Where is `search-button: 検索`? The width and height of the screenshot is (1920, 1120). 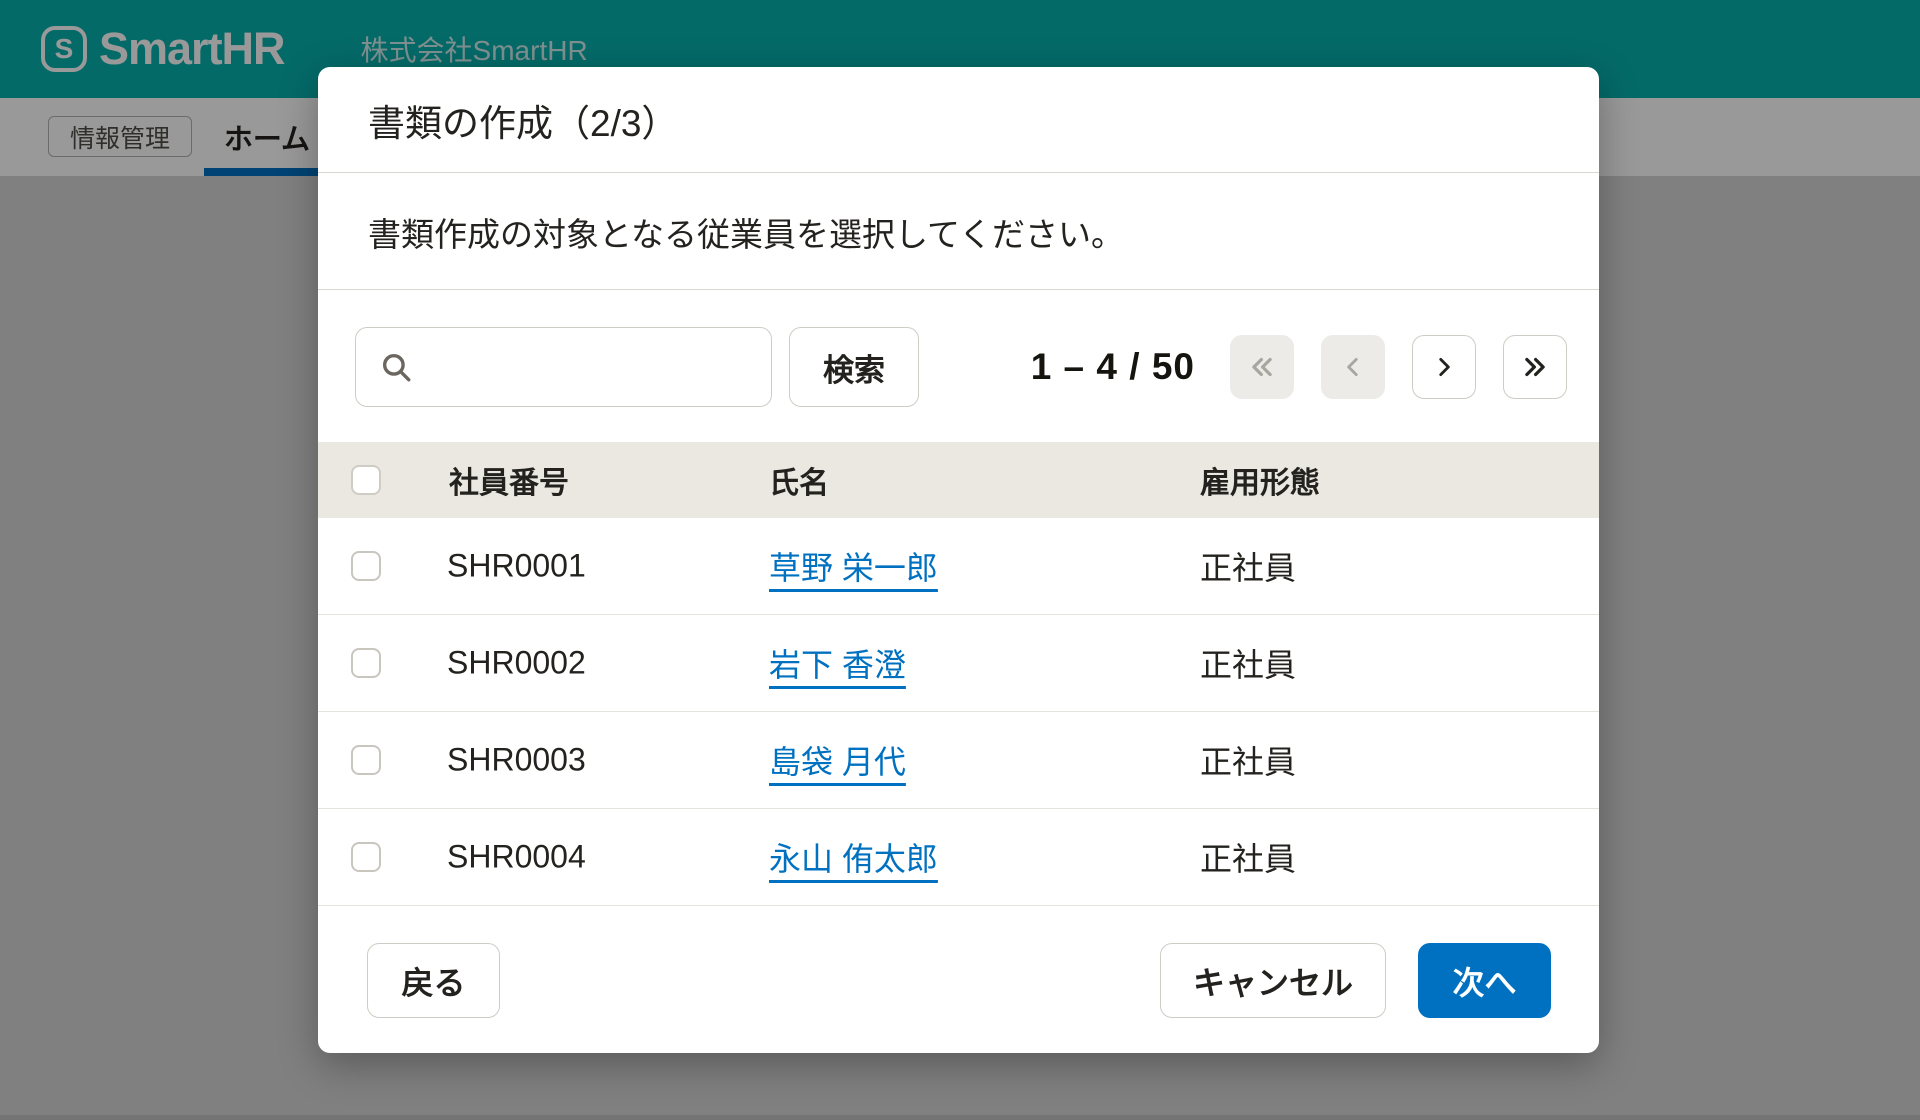 search-button: 検索 is located at coordinates (854, 367).